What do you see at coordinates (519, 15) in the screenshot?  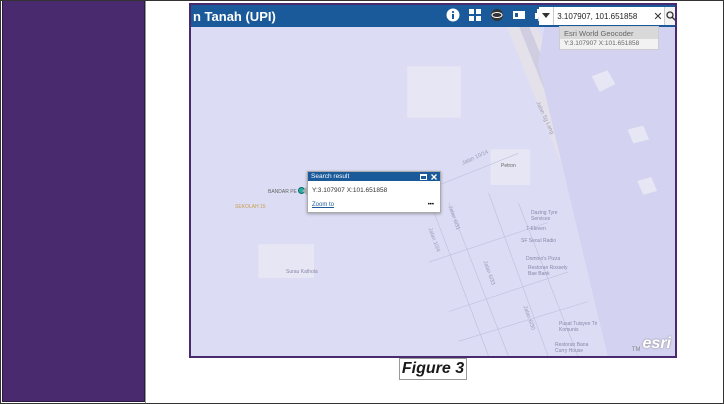 I see `basemap-icon` at bounding box center [519, 15].